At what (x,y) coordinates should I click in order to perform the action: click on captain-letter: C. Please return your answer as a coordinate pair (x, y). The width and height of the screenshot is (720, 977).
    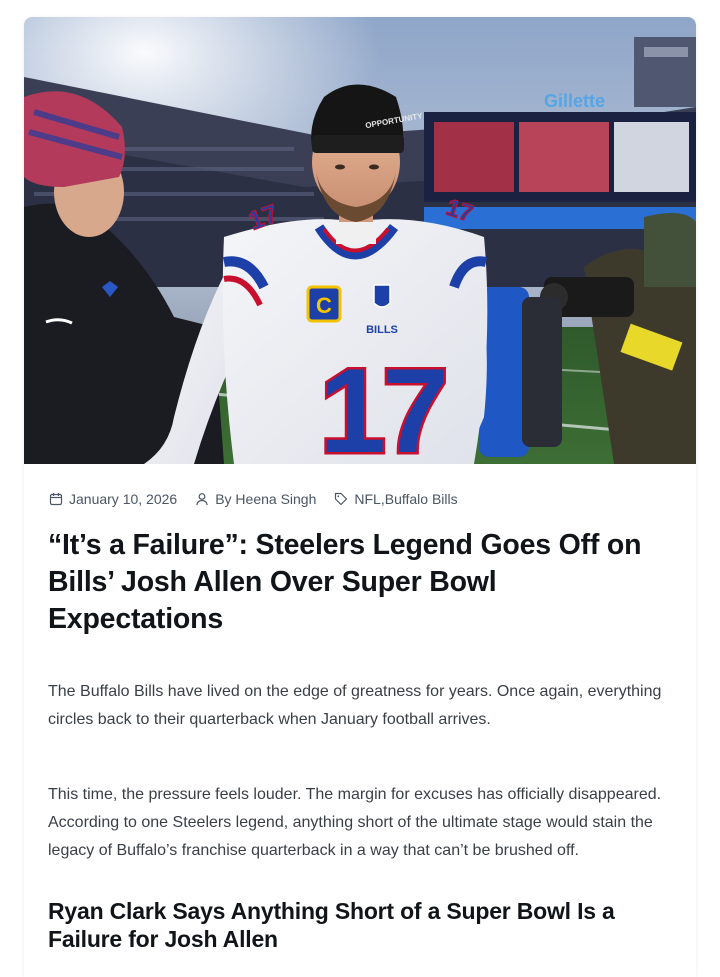
    Looking at the image, I should click on (324, 305).